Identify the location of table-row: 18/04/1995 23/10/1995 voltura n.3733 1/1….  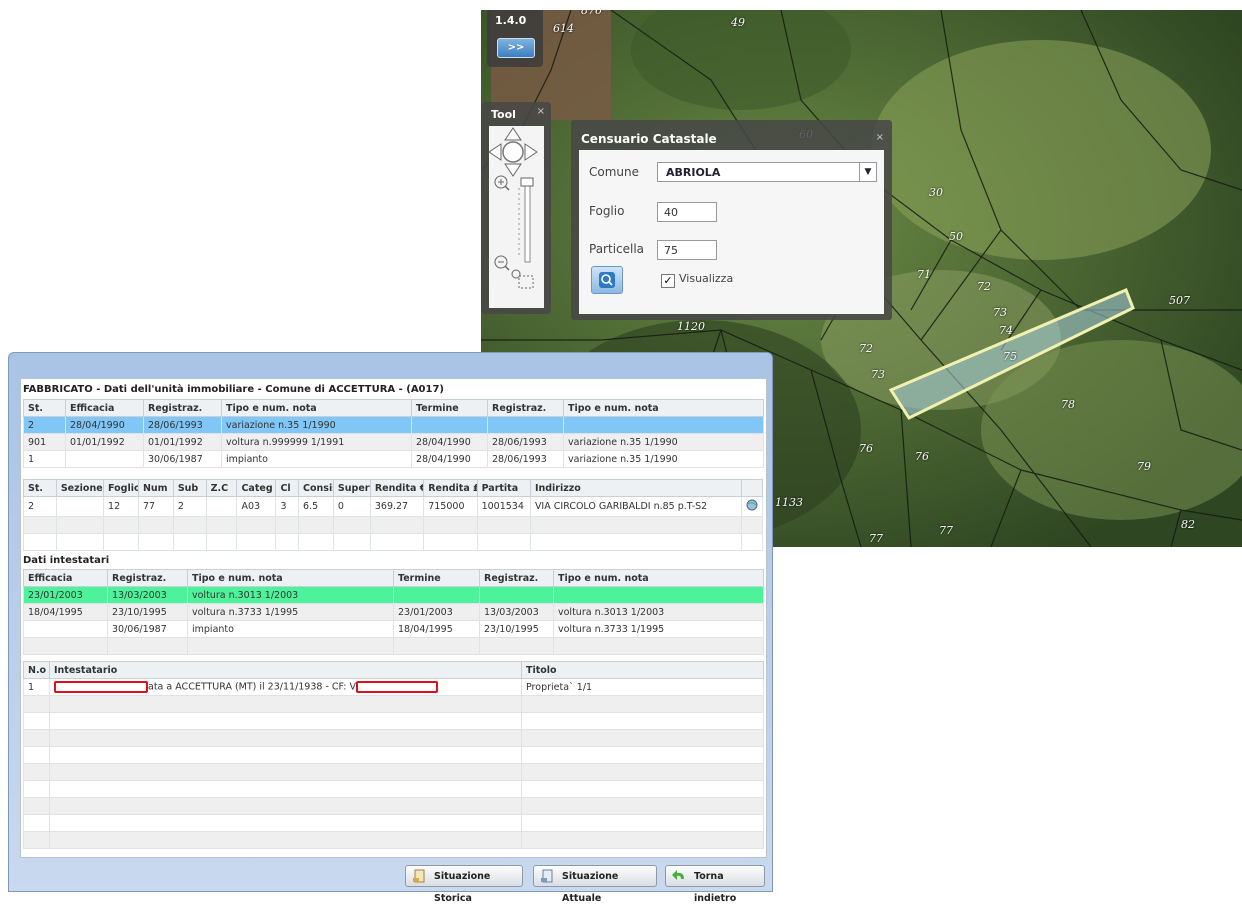
(393, 612).